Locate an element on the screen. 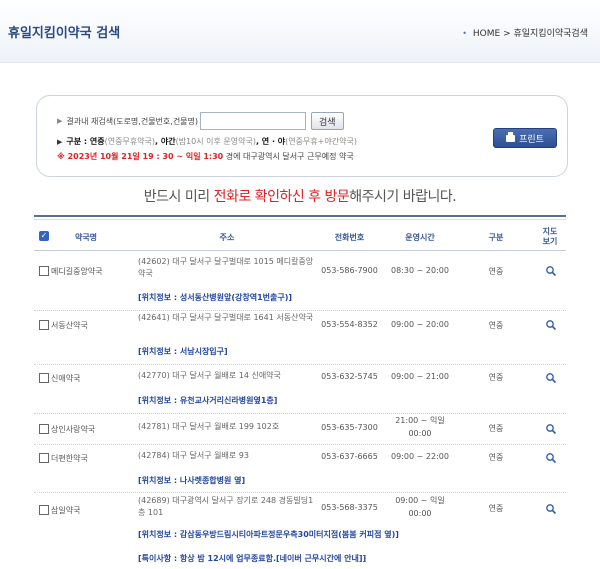  date-rest: 경에 대구광역시 달서구 근무예정 약국 is located at coordinates (288, 156).